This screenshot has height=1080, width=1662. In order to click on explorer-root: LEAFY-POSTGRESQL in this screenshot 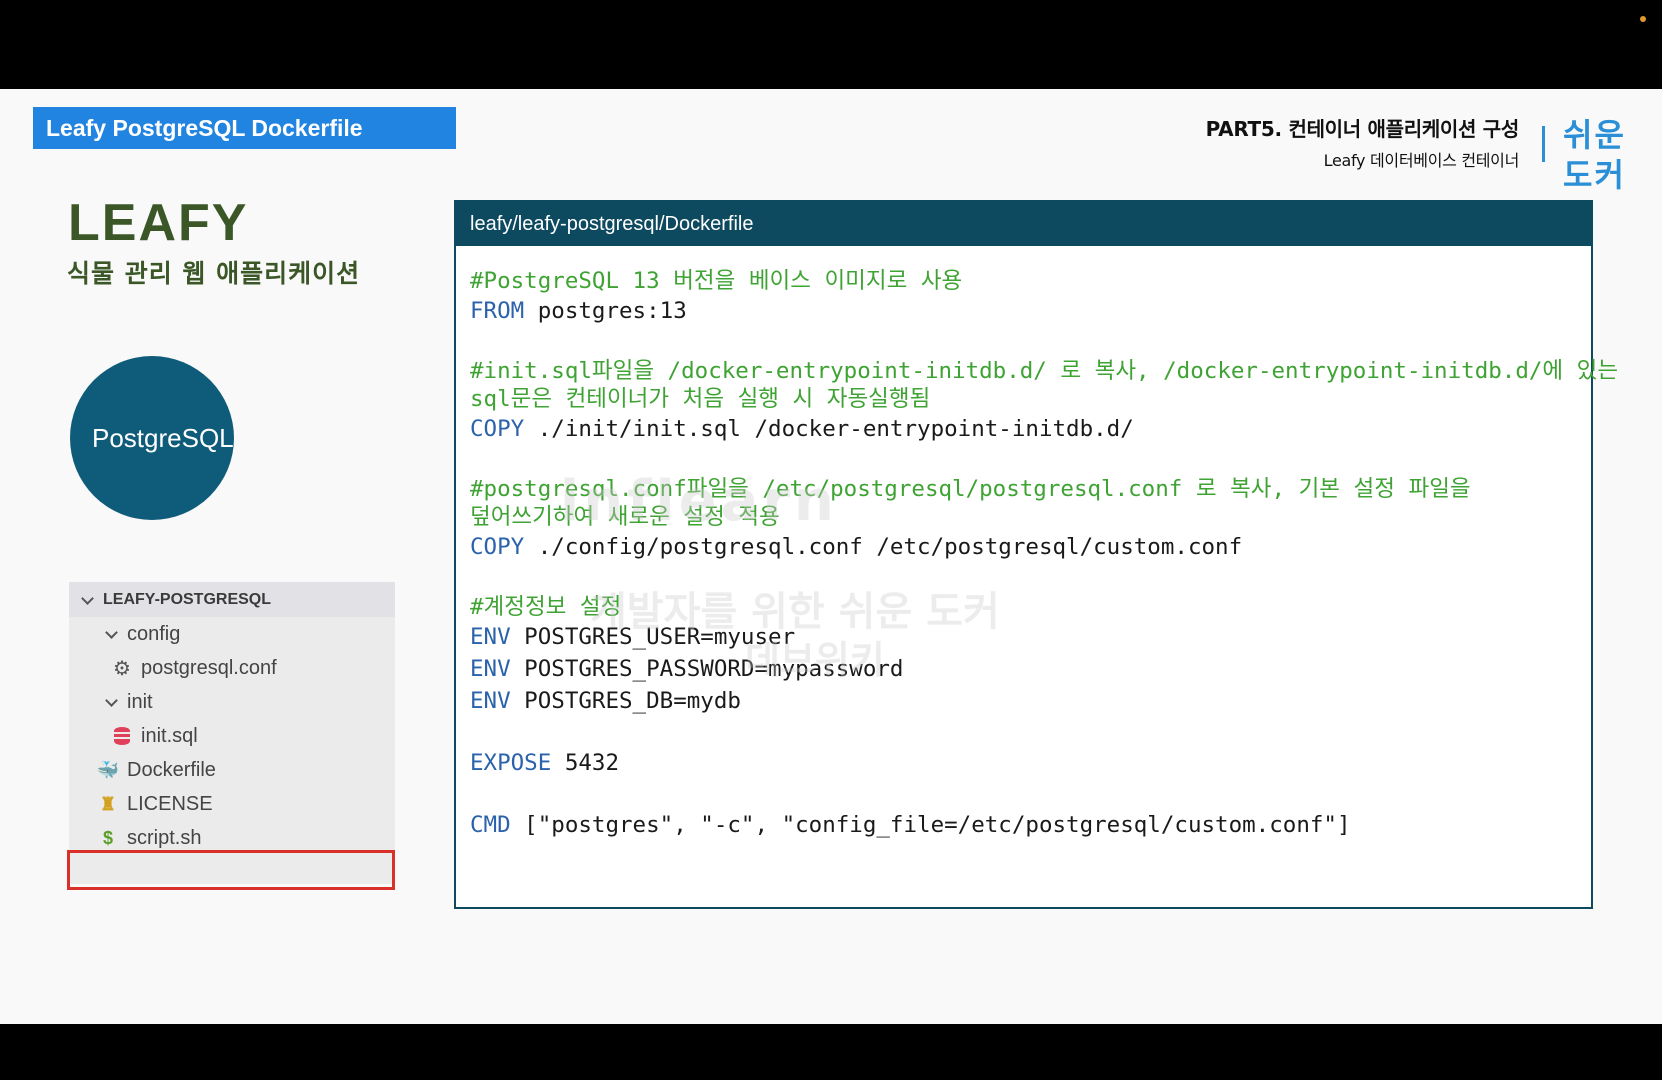, I will do `click(232, 599)`.